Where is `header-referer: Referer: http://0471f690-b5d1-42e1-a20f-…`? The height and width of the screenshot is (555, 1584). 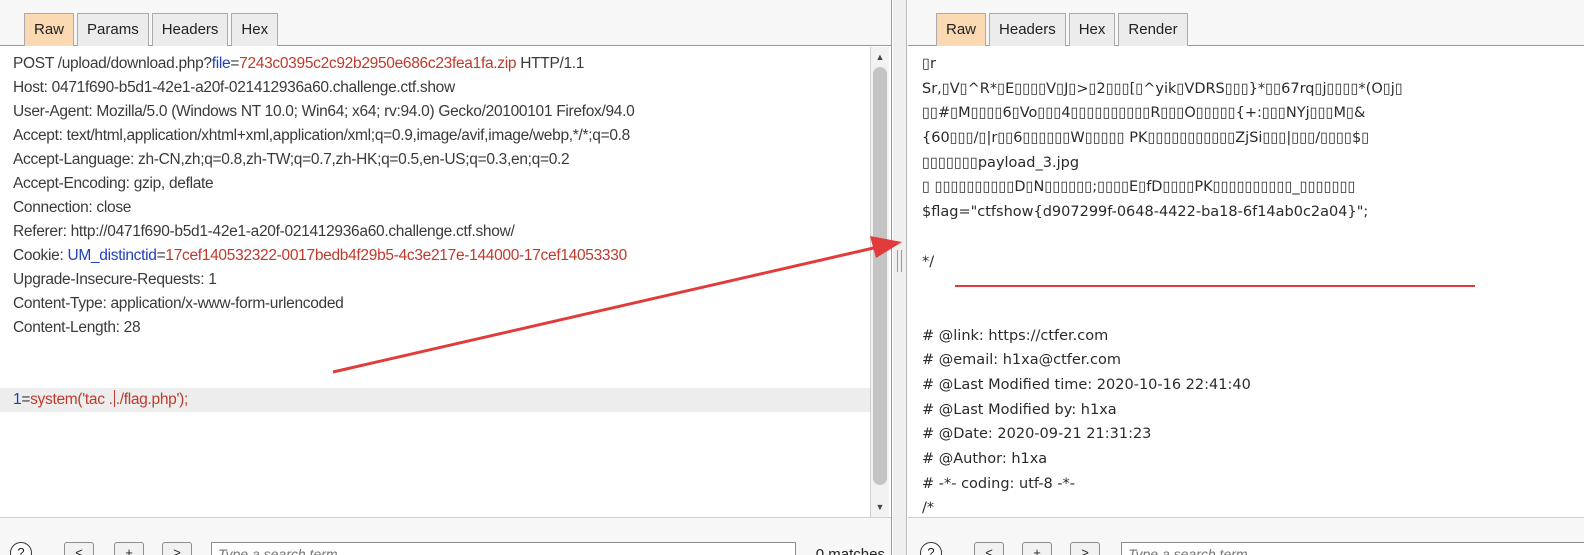
header-referer: Referer: http://0471f690-b5d1-42e1-a20f-… is located at coordinates (264, 231).